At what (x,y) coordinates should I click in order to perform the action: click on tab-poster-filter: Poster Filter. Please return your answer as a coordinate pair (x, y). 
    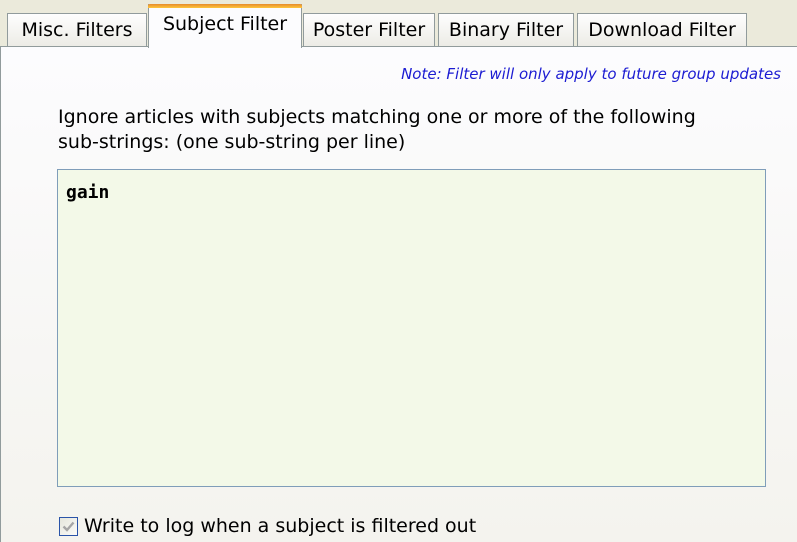
    Looking at the image, I should click on (369, 30).